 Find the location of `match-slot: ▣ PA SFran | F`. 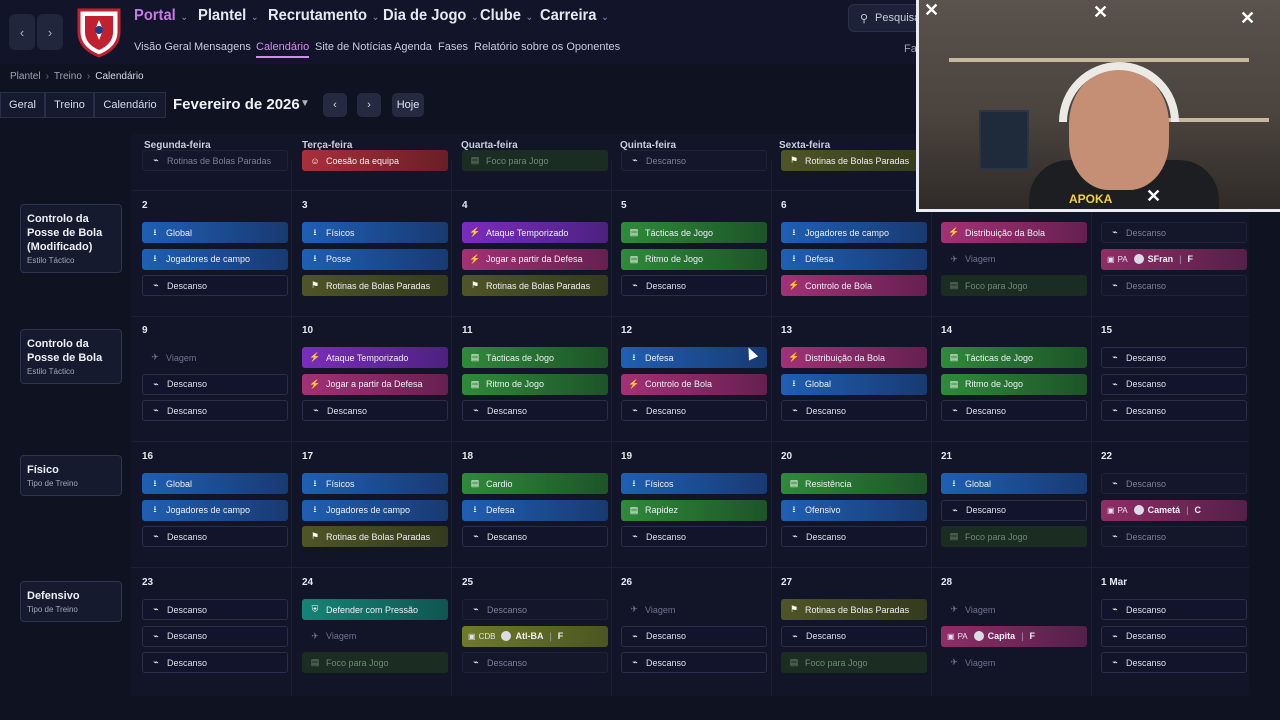

match-slot: ▣ PA SFran | F is located at coordinates (1174, 259).